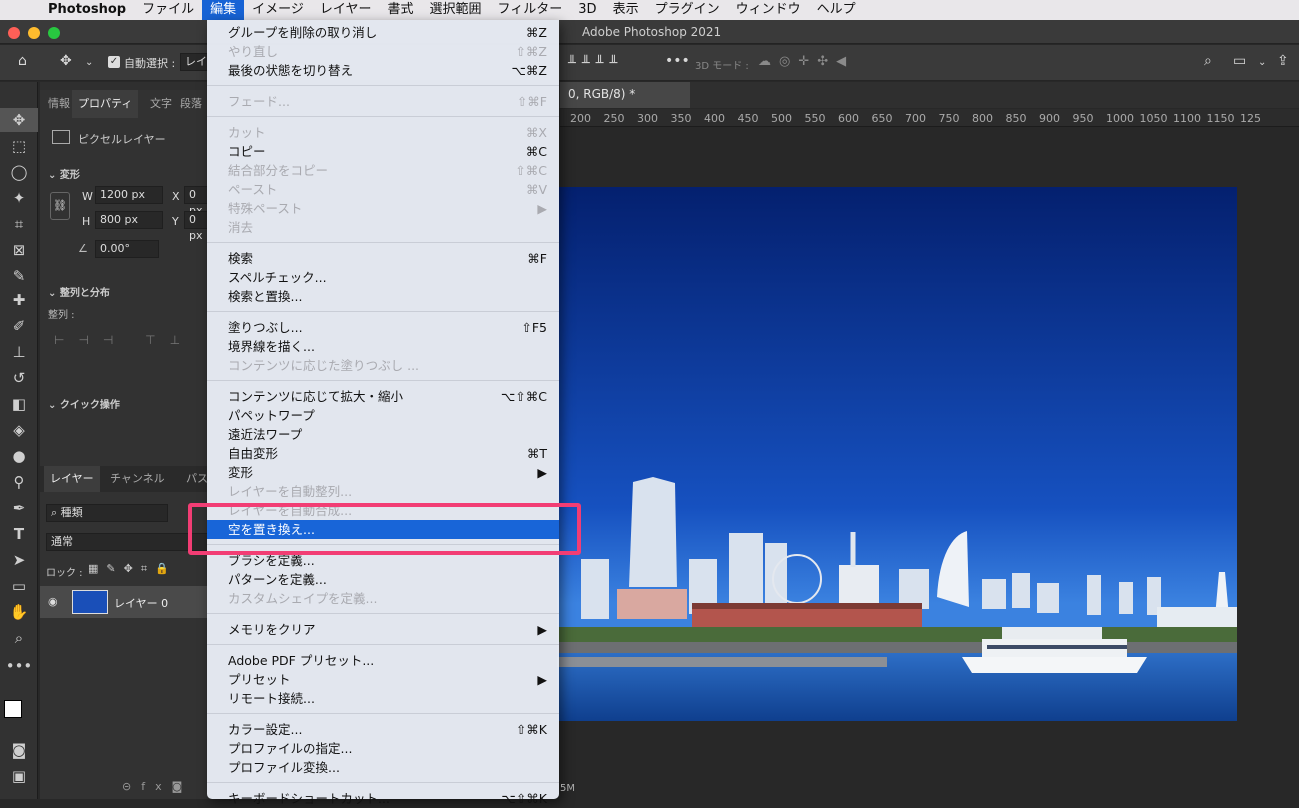 The height and width of the screenshot is (808, 1299). What do you see at coordinates (806, 61) in the screenshot?
I see `3d-tools-icons: ☁◎✛✣◀` at bounding box center [806, 61].